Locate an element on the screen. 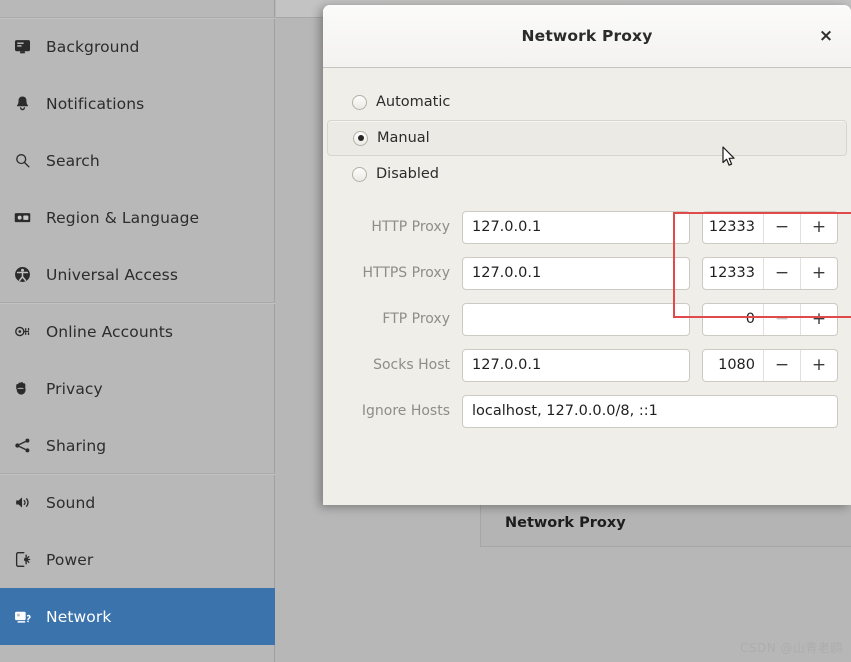  proxy-method-radio-group: Automatic Manual Disabled is located at coordinates (587, 138).